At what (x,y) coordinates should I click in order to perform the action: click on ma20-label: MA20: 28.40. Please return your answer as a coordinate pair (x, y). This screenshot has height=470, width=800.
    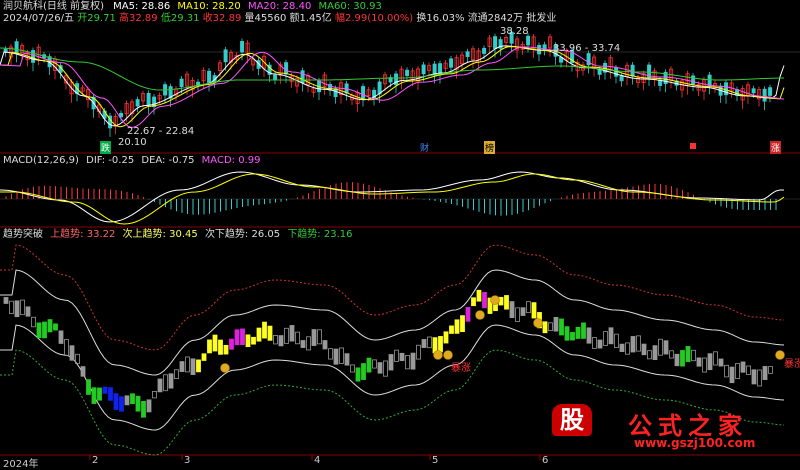
    Looking at the image, I should click on (279, 6).